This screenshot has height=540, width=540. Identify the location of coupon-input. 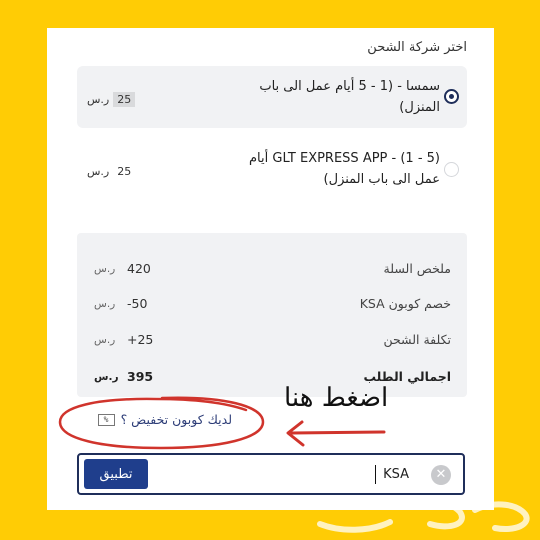
(284, 474).